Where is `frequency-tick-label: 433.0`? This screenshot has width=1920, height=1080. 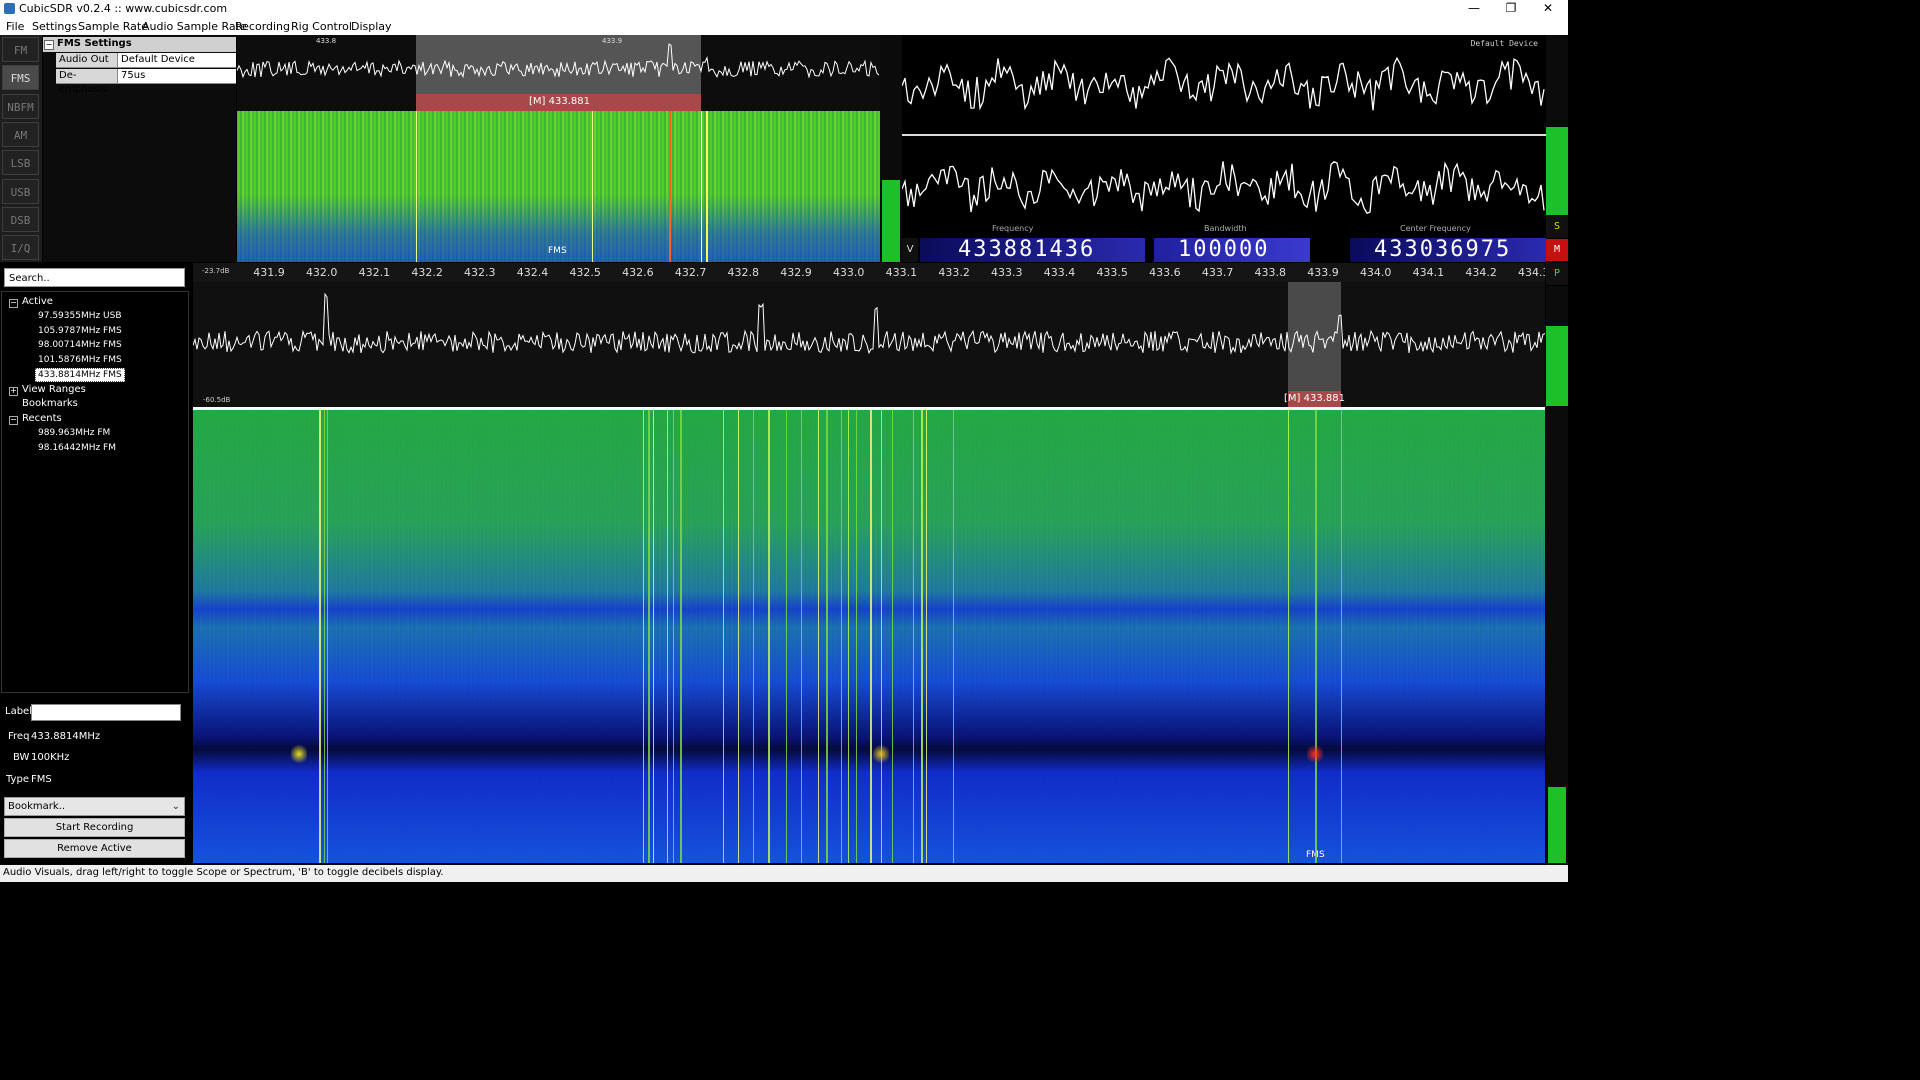
frequency-tick-label: 433.0 is located at coordinates (848, 272).